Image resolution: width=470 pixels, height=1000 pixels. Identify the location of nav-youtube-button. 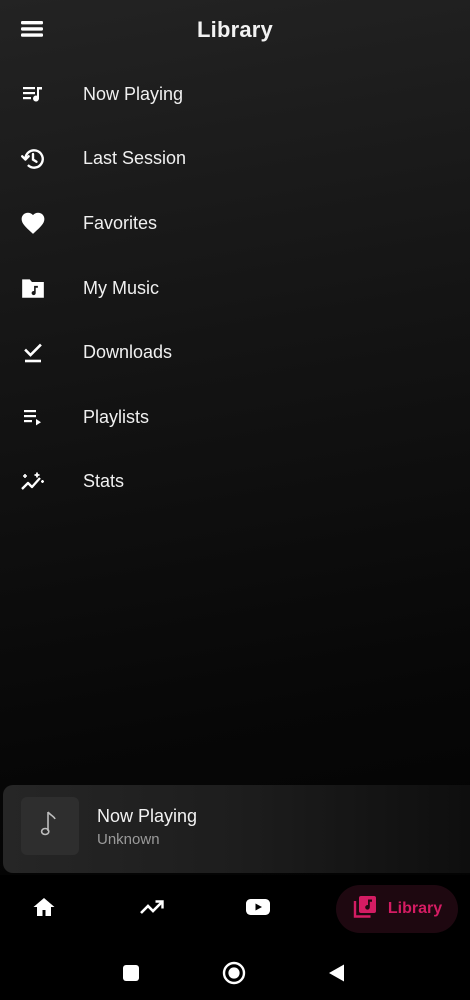
(258, 909).